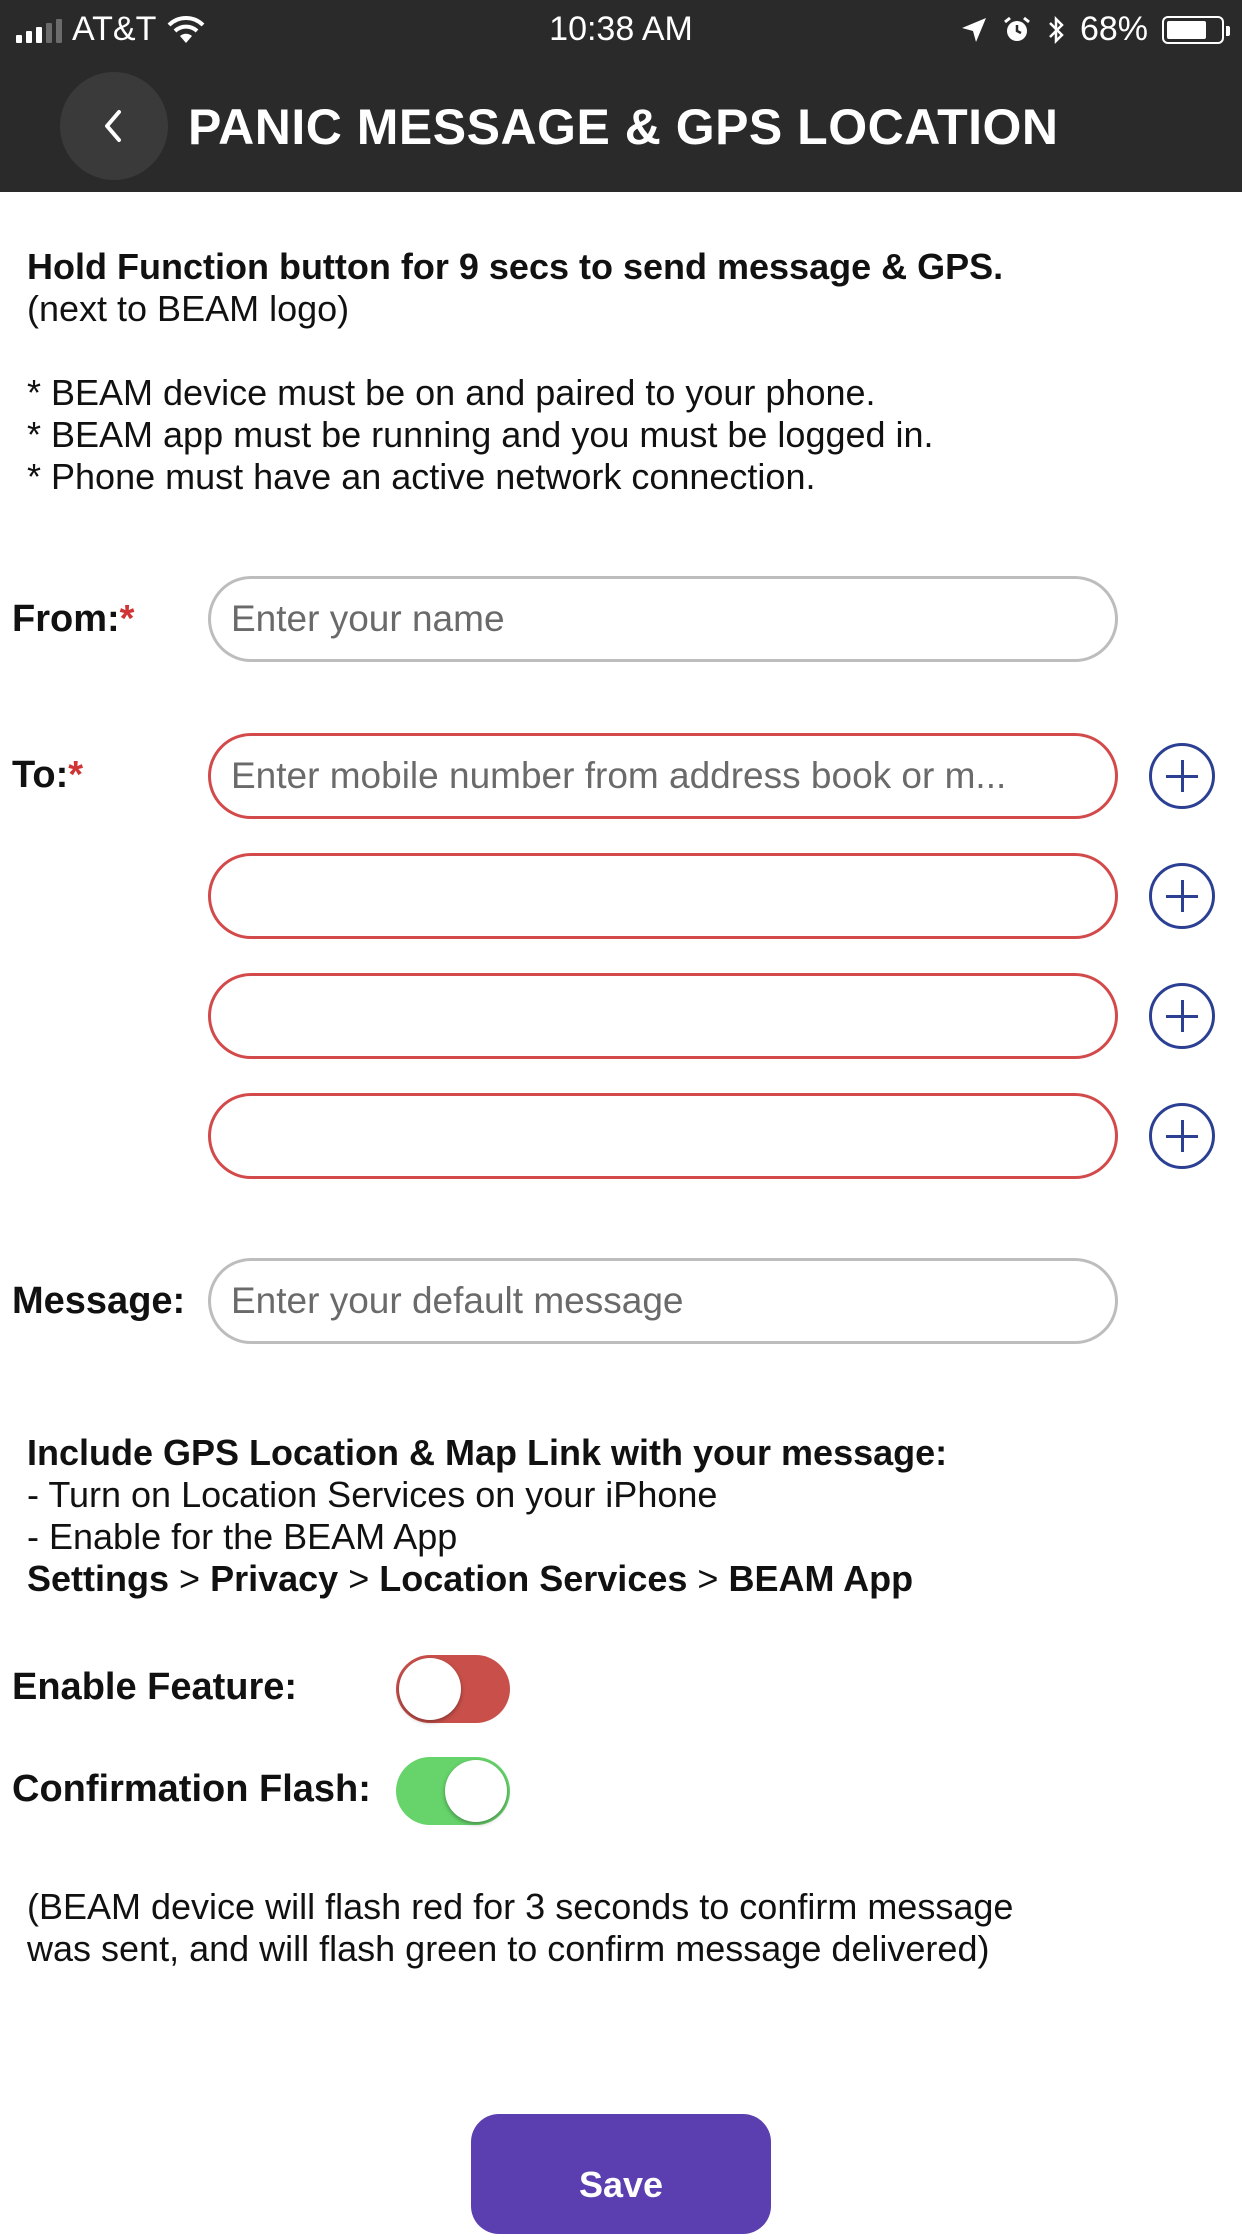 The height and width of the screenshot is (2234, 1242). I want to click on confirmation-flash-label: Confirmation Flash:, so click(191, 1789).